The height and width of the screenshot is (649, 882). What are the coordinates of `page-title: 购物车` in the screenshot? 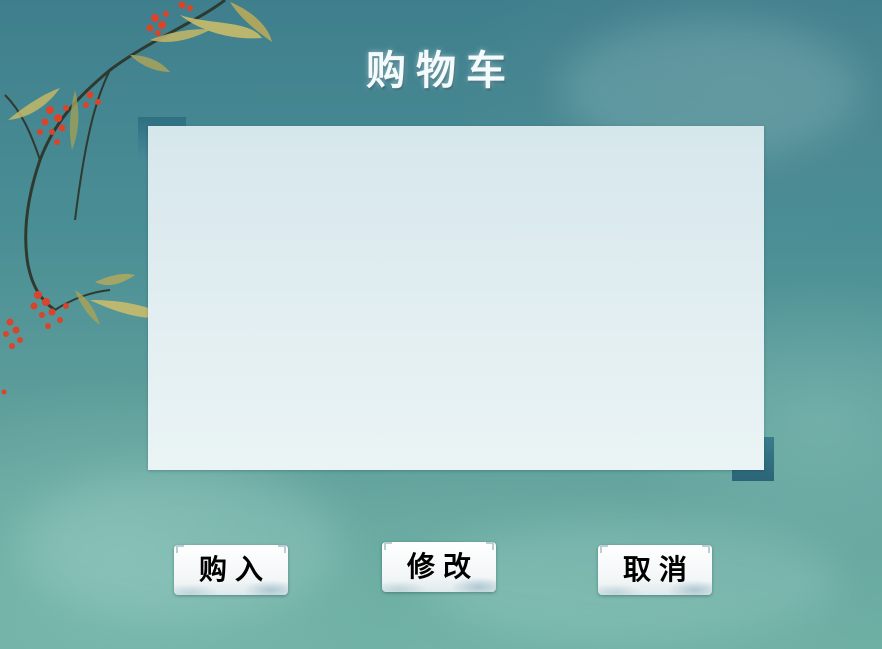 It's located at (441, 70).